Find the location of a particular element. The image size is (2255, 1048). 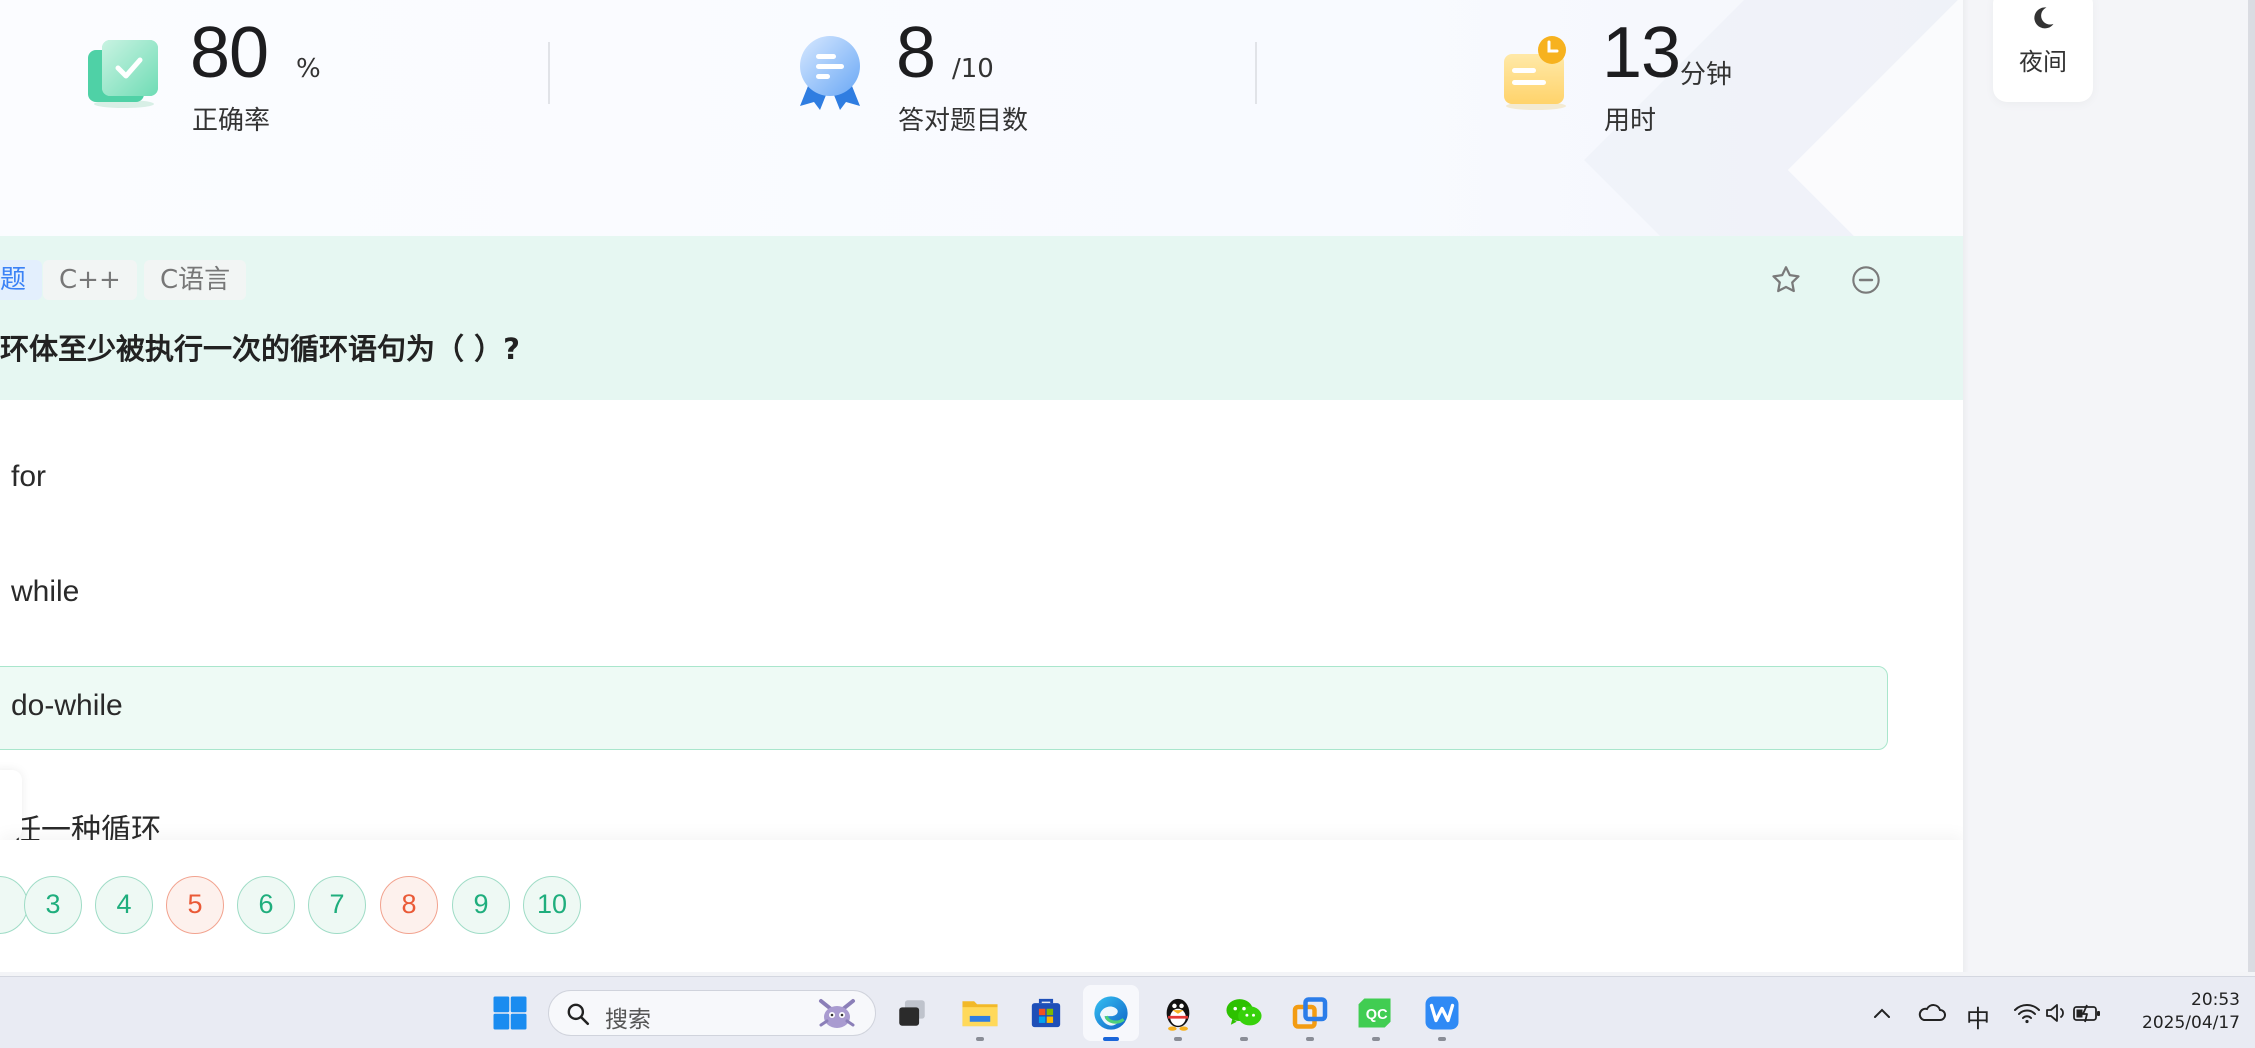

clock-note-icon is located at coordinates (1535, 73).